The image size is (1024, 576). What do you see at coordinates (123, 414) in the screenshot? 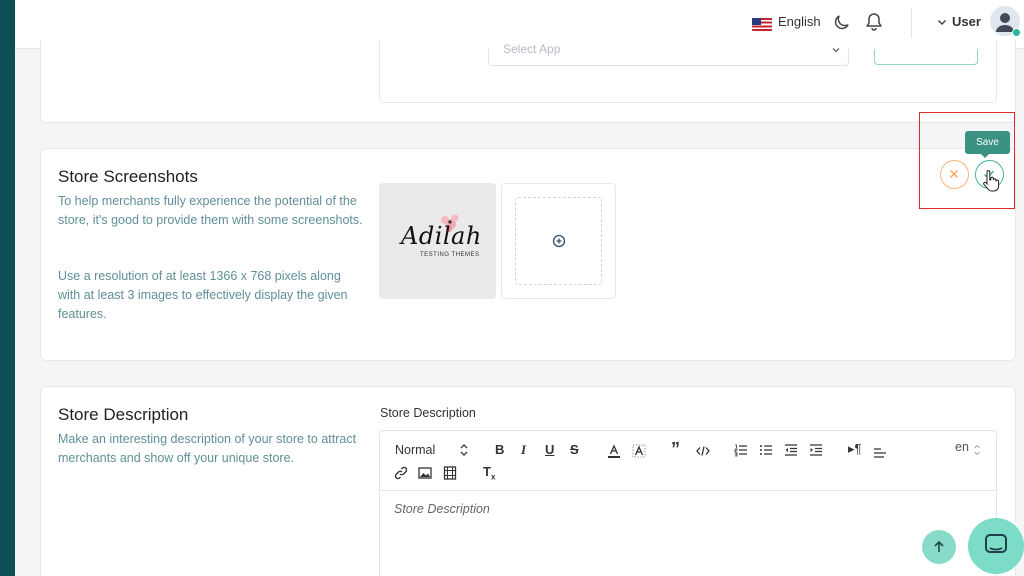
I see `description-title: Store Description` at bounding box center [123, 414].